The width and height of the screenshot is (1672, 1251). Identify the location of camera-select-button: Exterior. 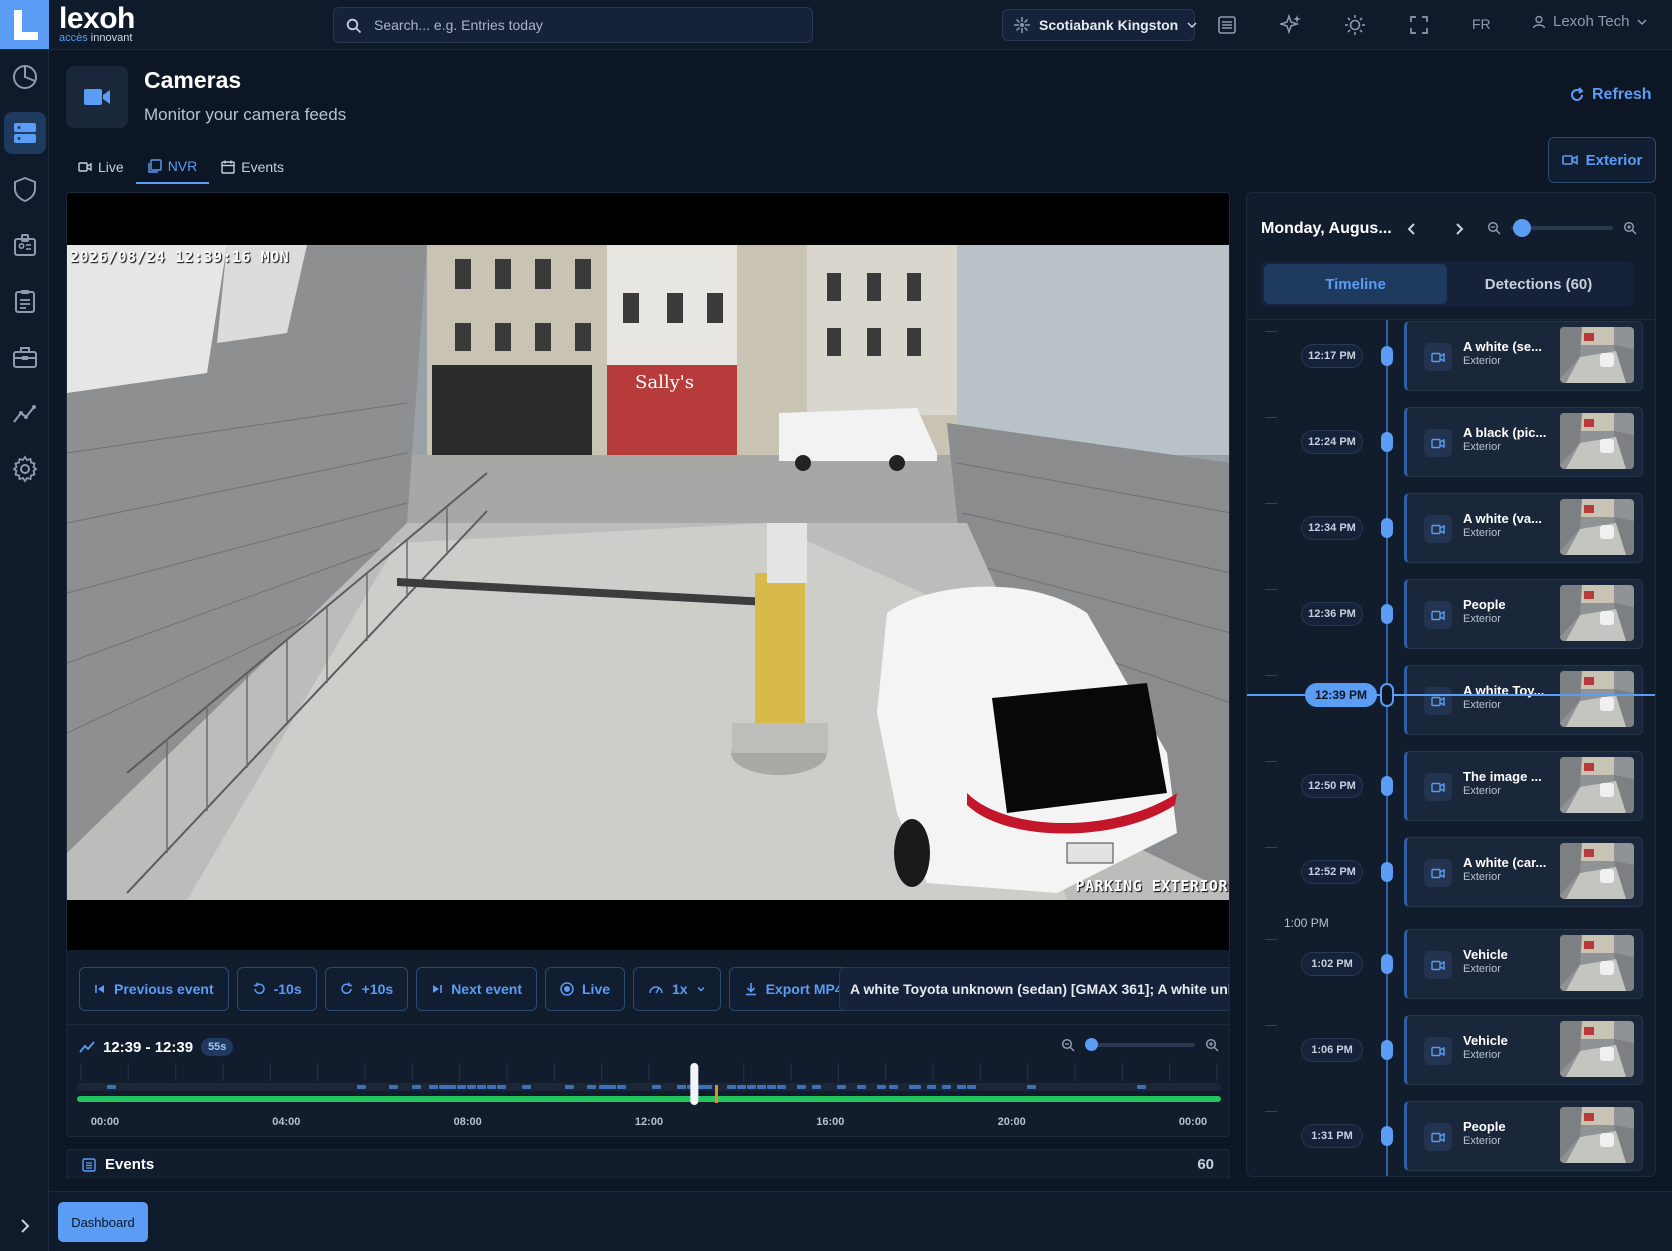
(1602, 160).